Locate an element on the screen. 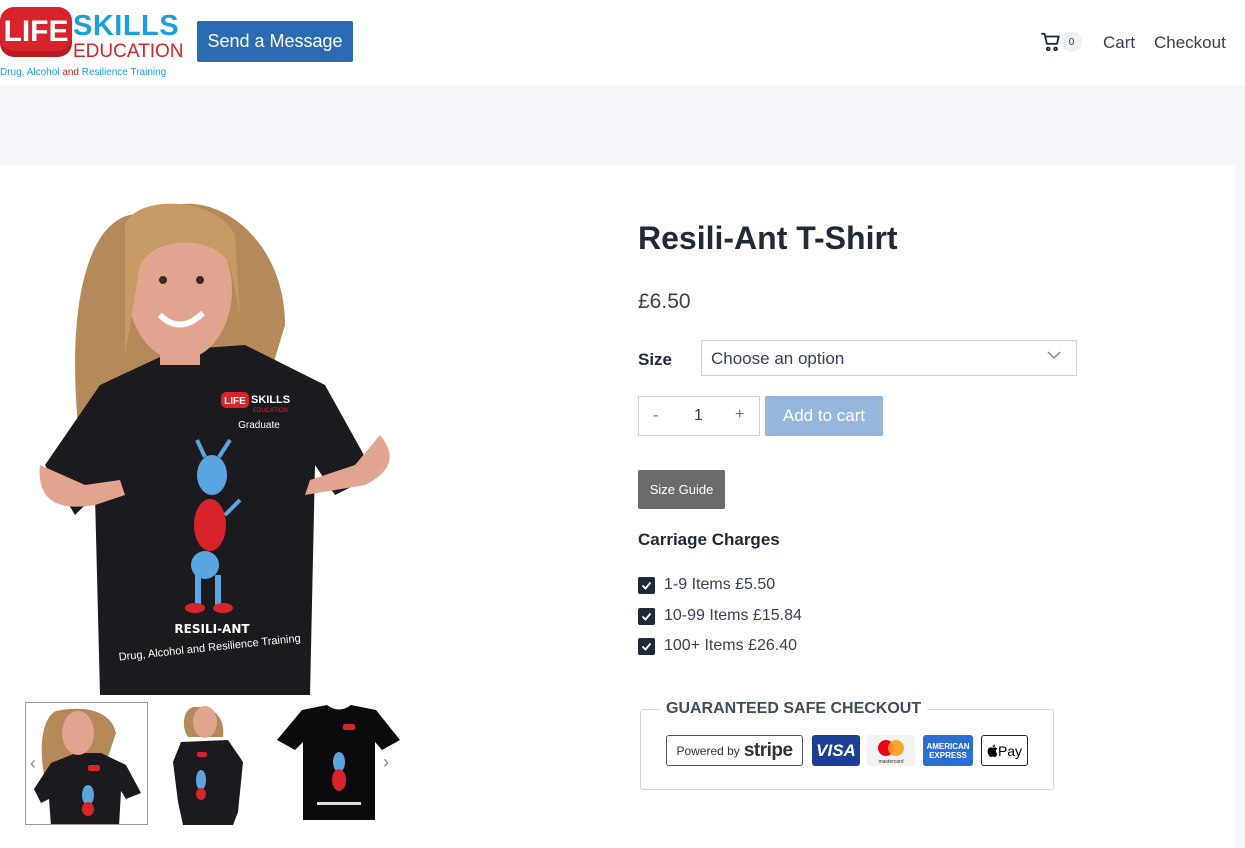  carriage-option: 10-99 Items £15.84 is located at coordinates (720, 616).